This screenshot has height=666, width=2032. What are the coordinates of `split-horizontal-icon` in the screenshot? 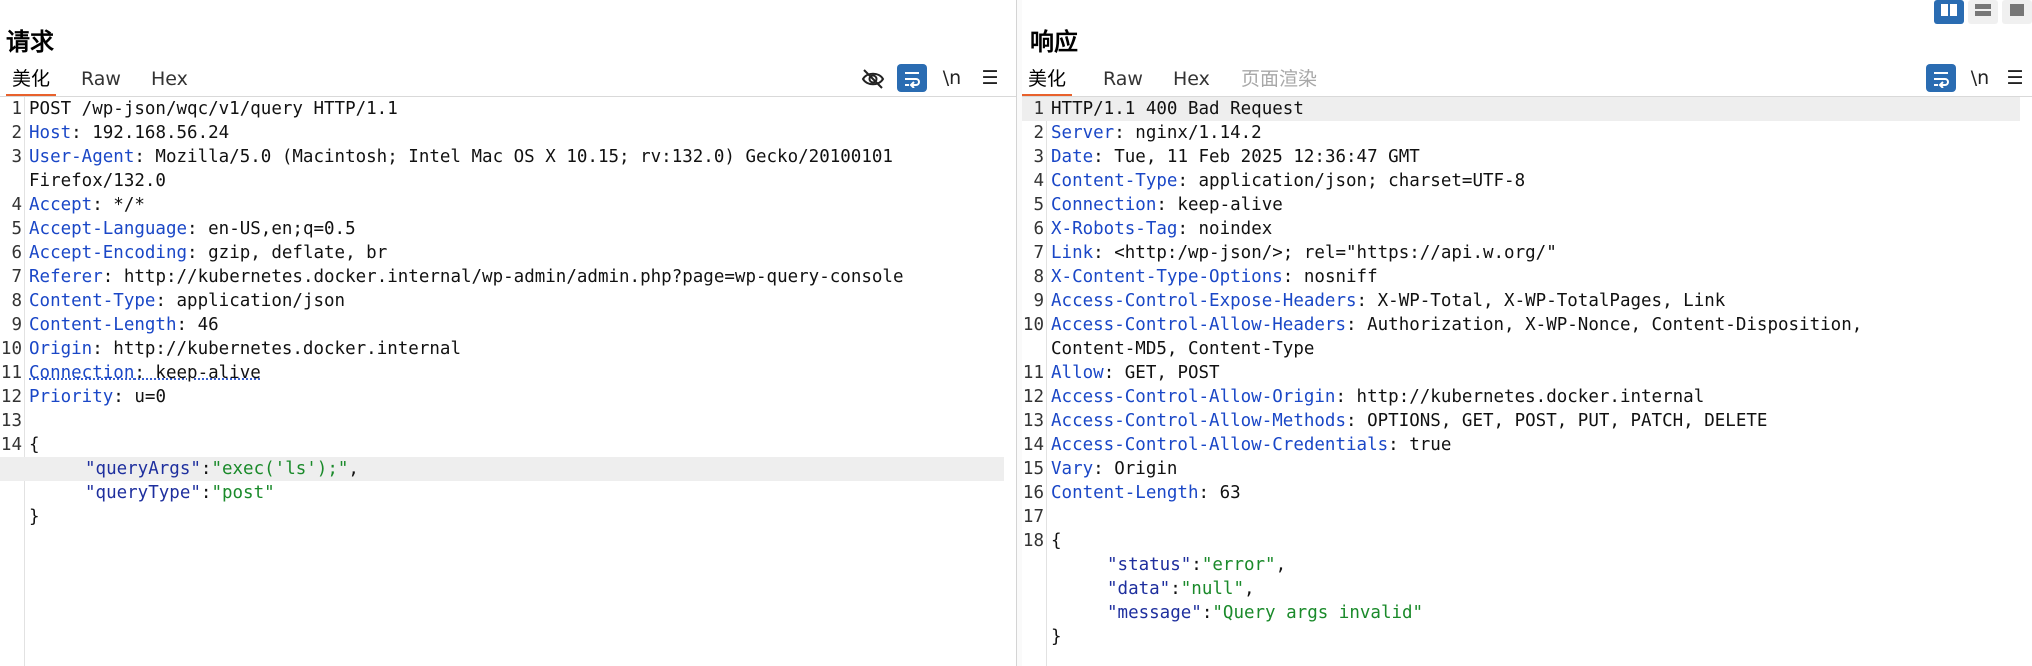 It's located at (1983, 12).